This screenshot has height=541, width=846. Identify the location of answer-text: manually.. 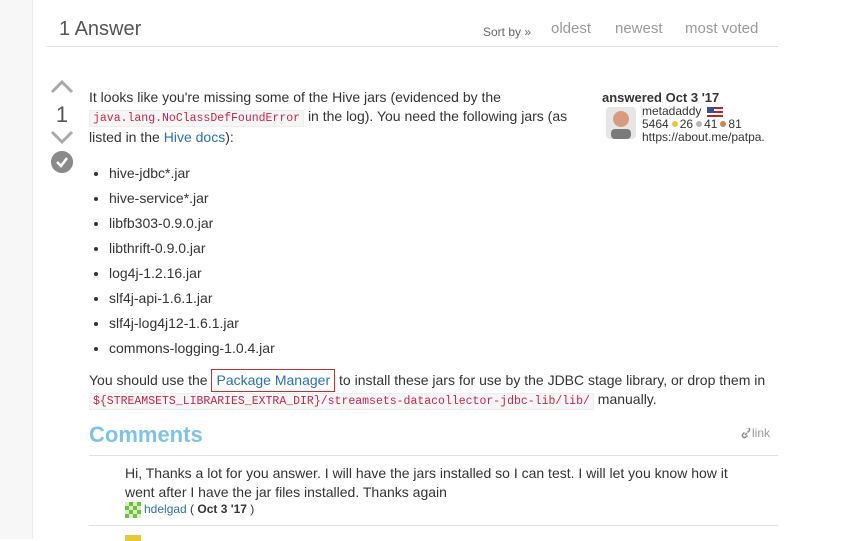
(627, 399).